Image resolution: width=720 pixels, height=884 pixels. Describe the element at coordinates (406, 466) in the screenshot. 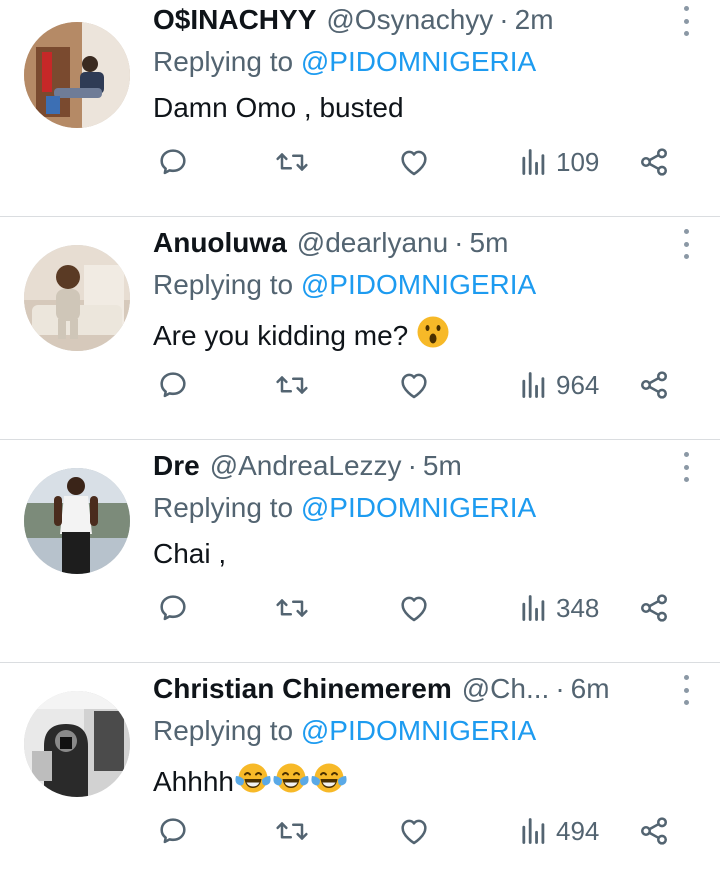

I see `tweet-header: Dre @AndreaLezzy · 5m` at that location.